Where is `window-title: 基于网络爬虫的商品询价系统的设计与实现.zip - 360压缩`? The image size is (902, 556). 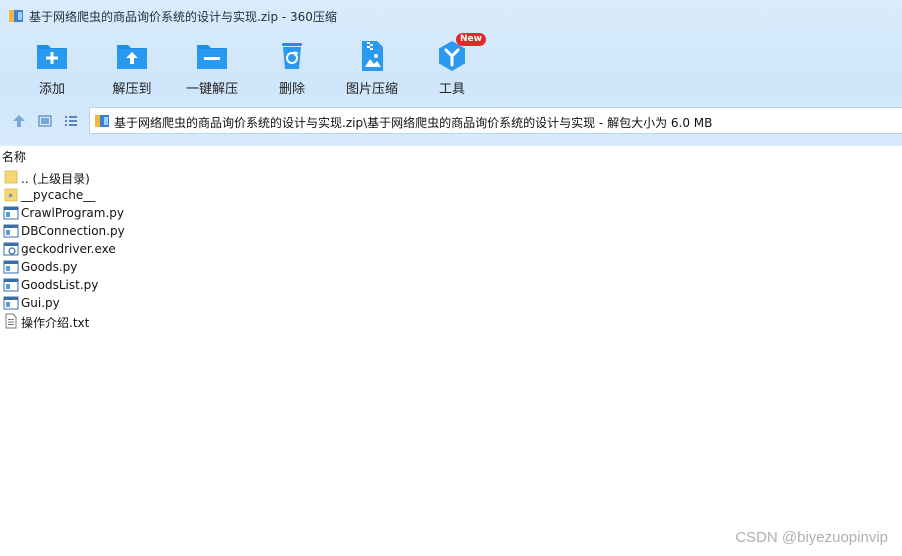 window-title: 基于网络爬虫的商品询价系统的设计与实现.zip - 360压缩 is located at coordinates (183, 17).